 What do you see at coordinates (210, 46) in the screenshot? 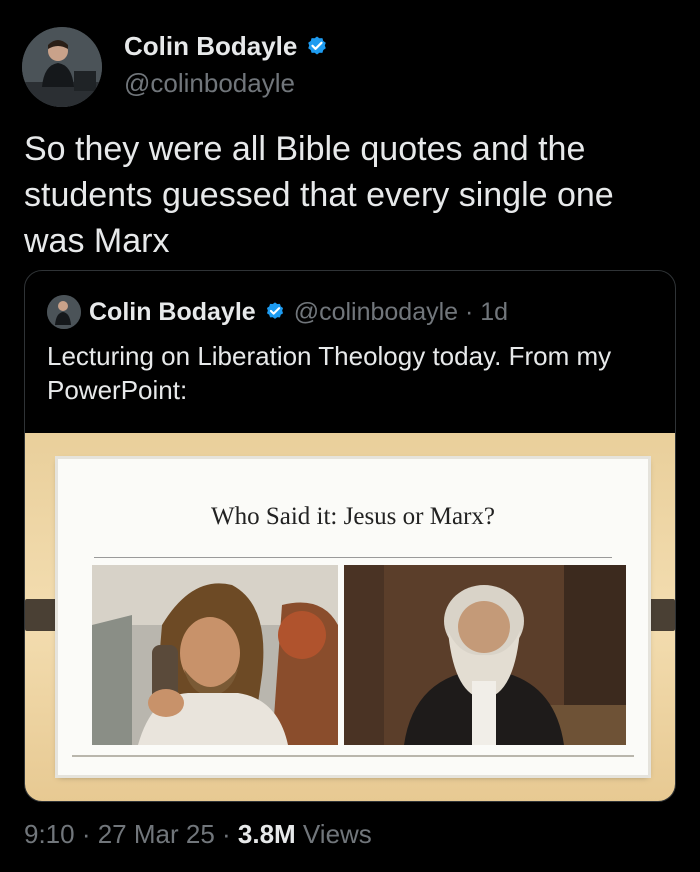
I see `tweet-author-name: Colin Bodayle` at bounding box center [210, 46].